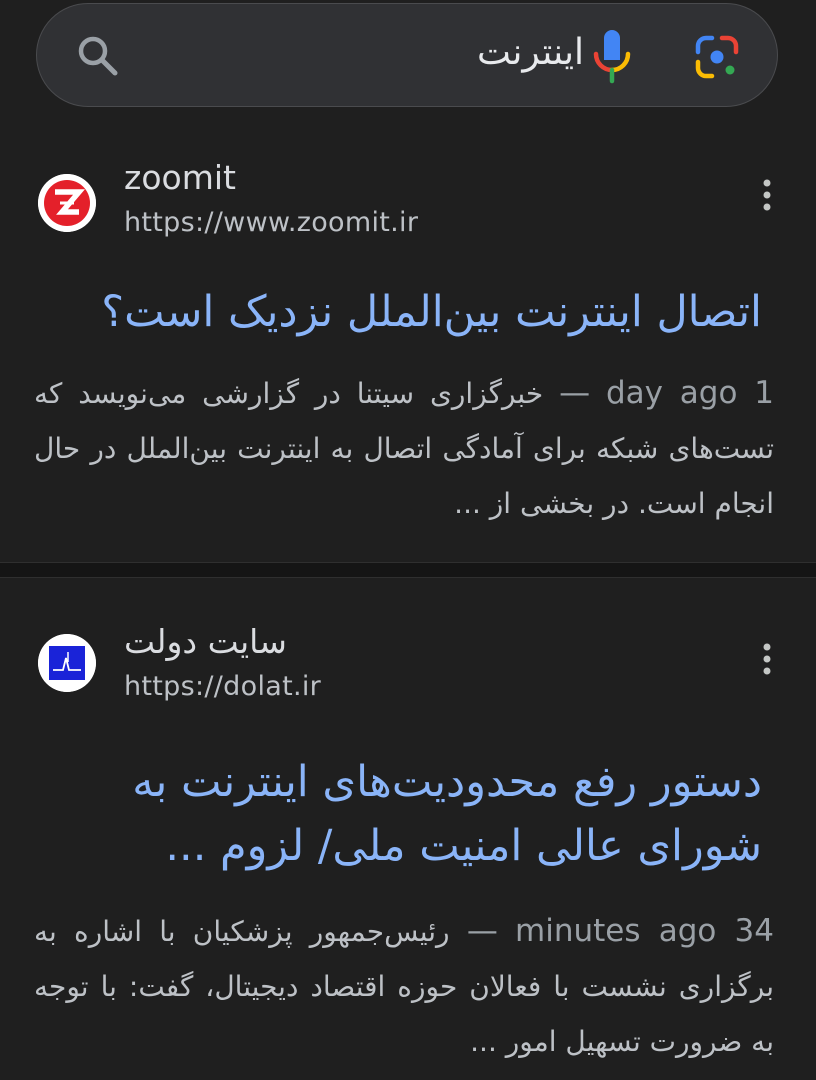  What do you see at coordinates (397, 312) in the screenshot?
I see `result-title-link: اتصال اینترنت بین‌الملل نزدیک است؟` at bounding box center [397, 312].